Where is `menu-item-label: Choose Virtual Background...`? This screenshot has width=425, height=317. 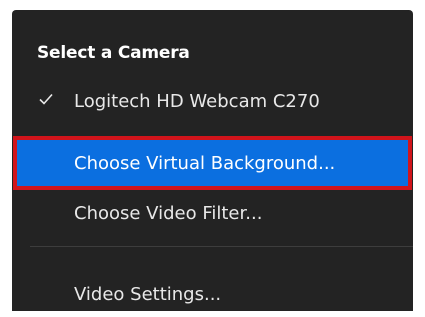
menu-item-label: Choose Virtual Background... is located at coordinates (205, 163).